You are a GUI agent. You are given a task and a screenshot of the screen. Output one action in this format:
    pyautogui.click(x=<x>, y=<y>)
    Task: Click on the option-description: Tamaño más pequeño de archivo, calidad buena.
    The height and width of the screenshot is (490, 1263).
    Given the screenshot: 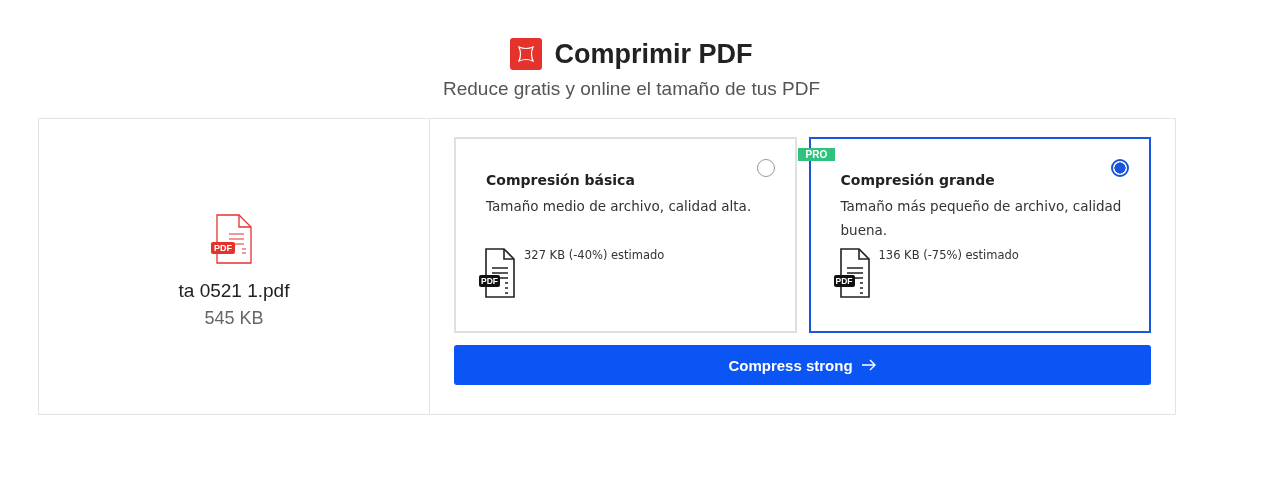 What is the action you would take?
    pyautogui.click(x=981, y=218)
    